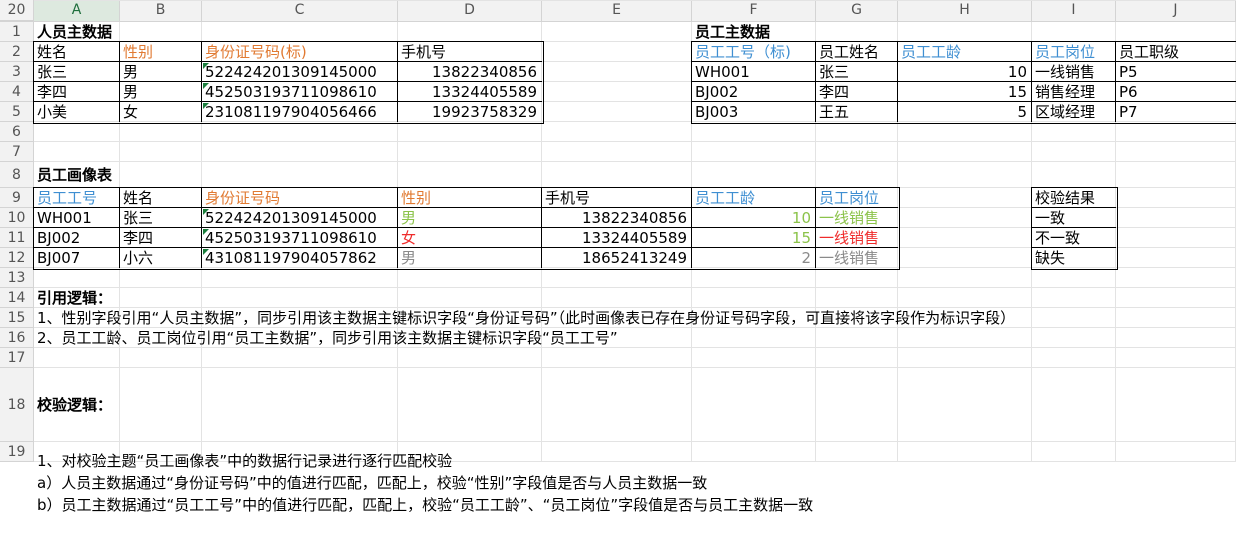 Image resolution: width=1236 pixels, height=543 pixels. Describe the element at coordinates (617, 258) in the screenshot. I see `portrait-cell: 18652413249` at that location.